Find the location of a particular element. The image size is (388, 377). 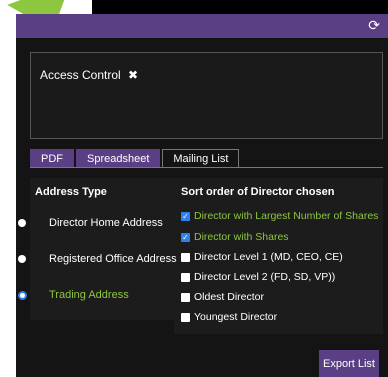

tab-divider is located at coordinates (206, 167).